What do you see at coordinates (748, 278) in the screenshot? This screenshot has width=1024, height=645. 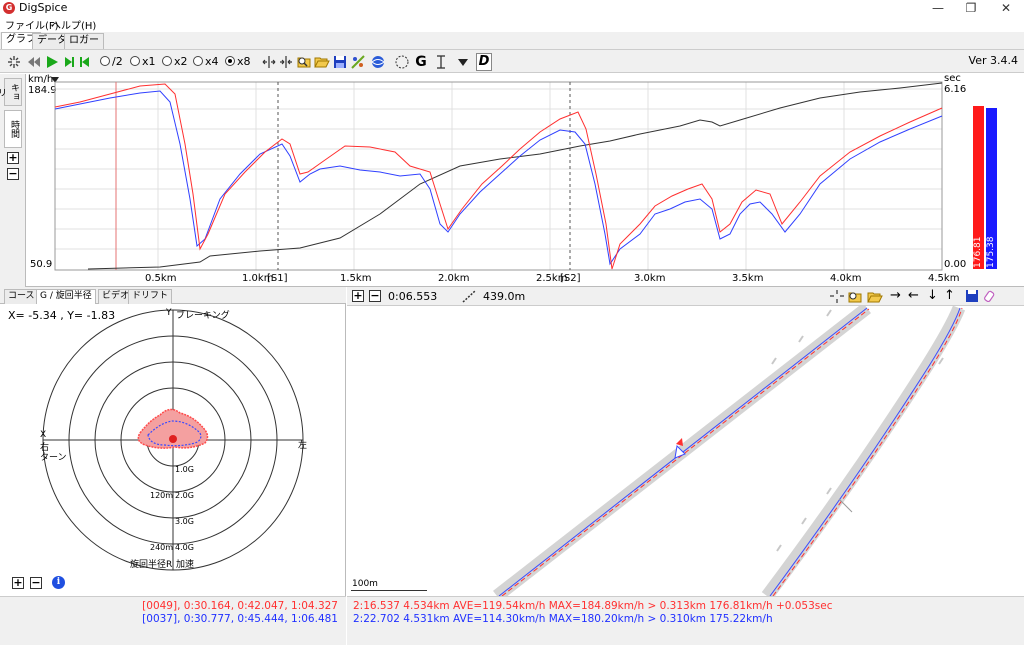 I see `x-tick-3.5km: 3.5km` at bounding box center [748, 278].